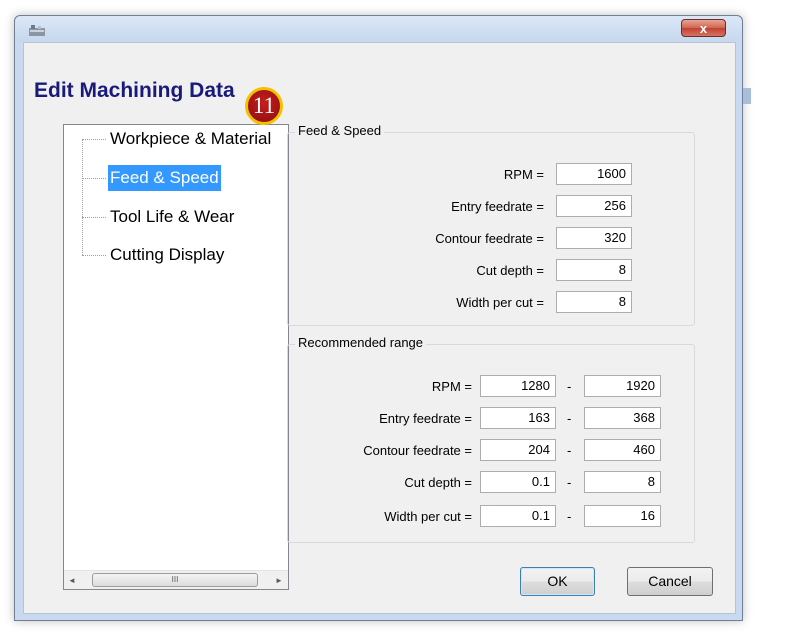 This screenshot has height=638, width=795. What do you see at coordinates (428, 516) in the screenshot?
I see `rec-width-per-cut-label: Width per cut =` at bounding box center [428, 516].